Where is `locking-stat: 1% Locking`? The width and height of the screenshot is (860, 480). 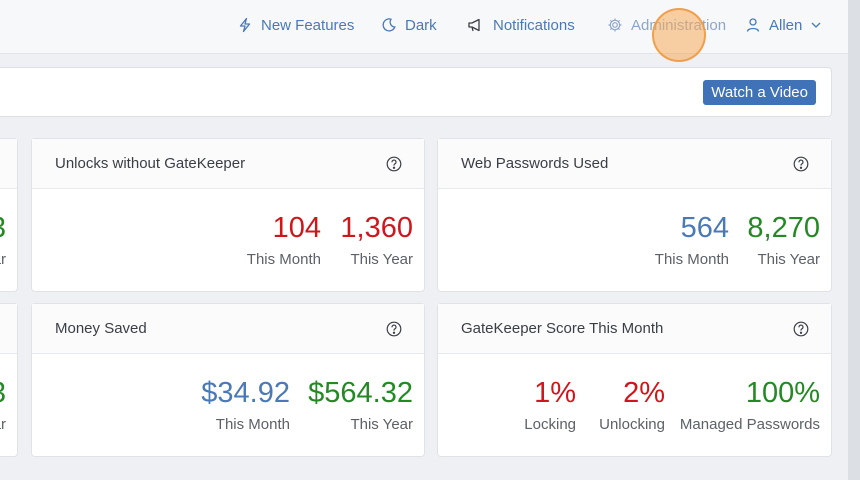 locking-stat: 1% Locking is located at coordinates (550, 404).